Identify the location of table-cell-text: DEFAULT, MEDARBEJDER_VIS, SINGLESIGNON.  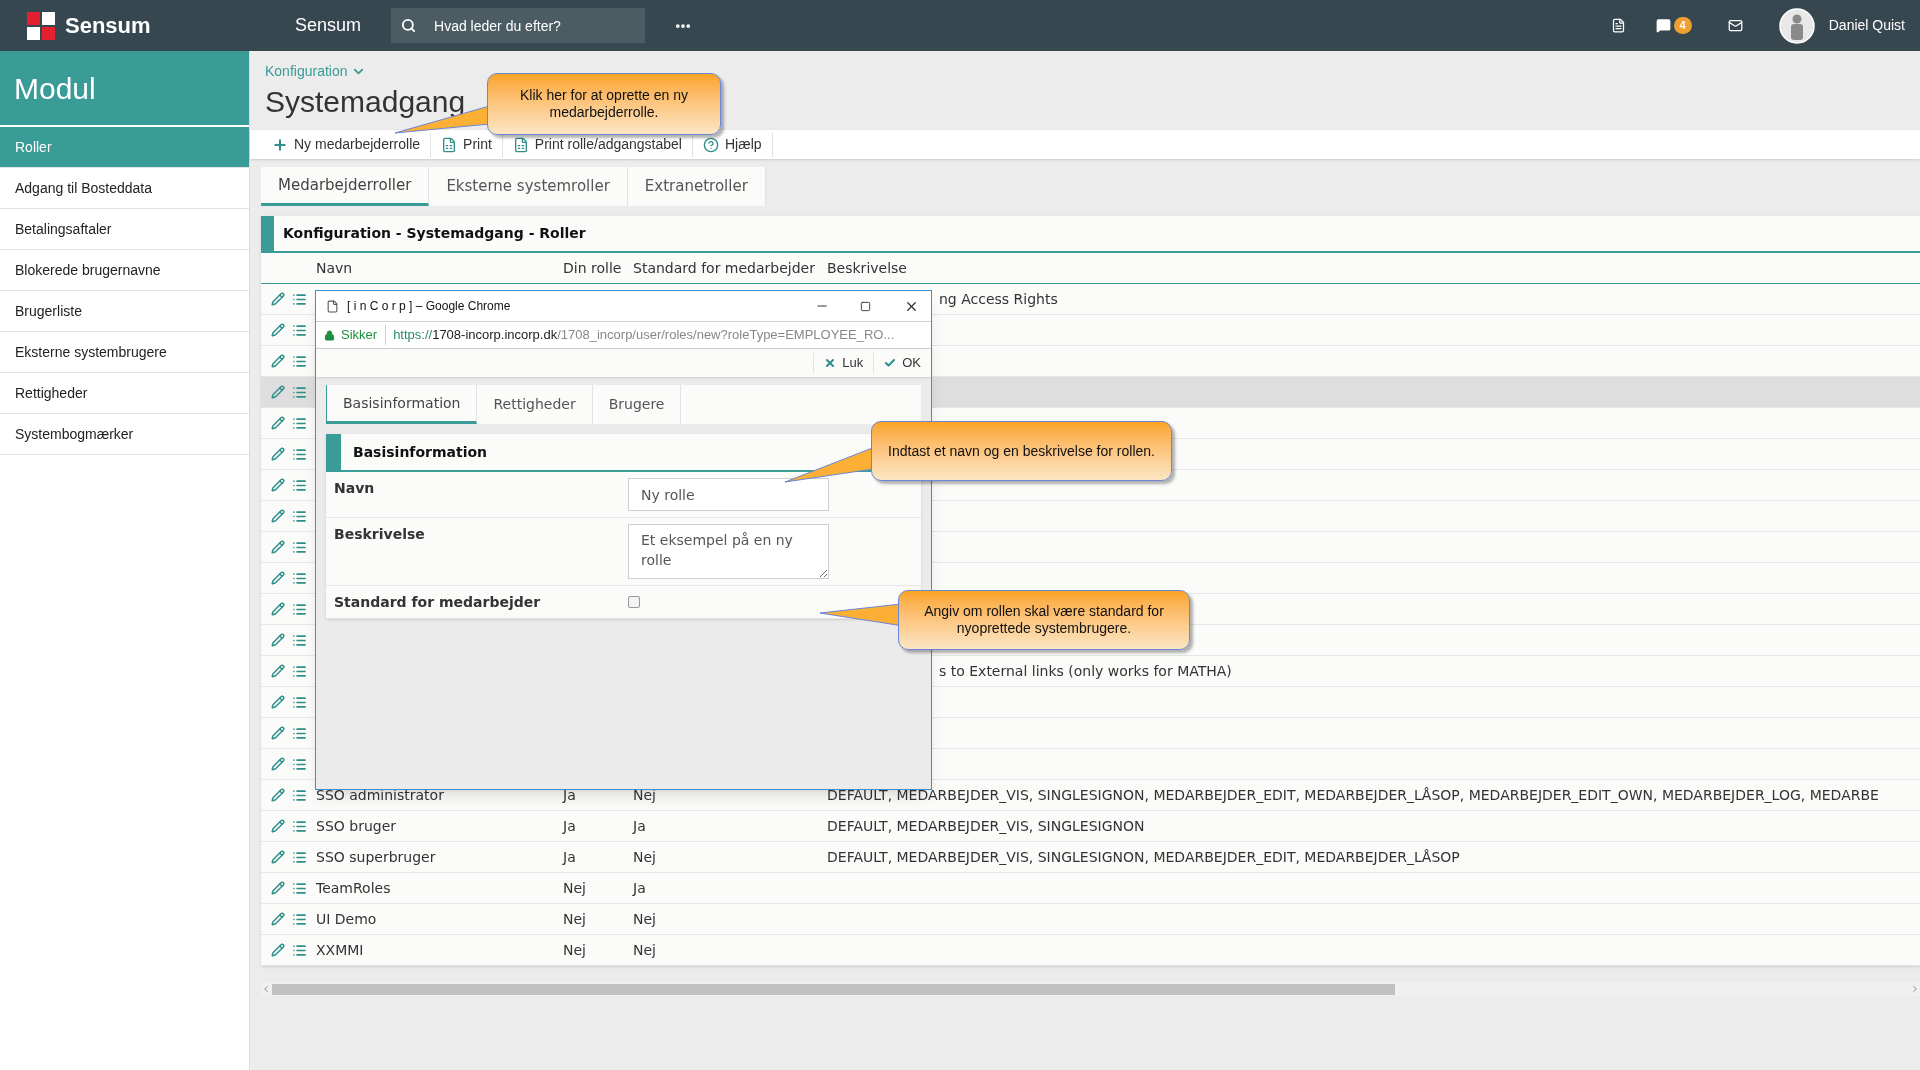
(986, 826).